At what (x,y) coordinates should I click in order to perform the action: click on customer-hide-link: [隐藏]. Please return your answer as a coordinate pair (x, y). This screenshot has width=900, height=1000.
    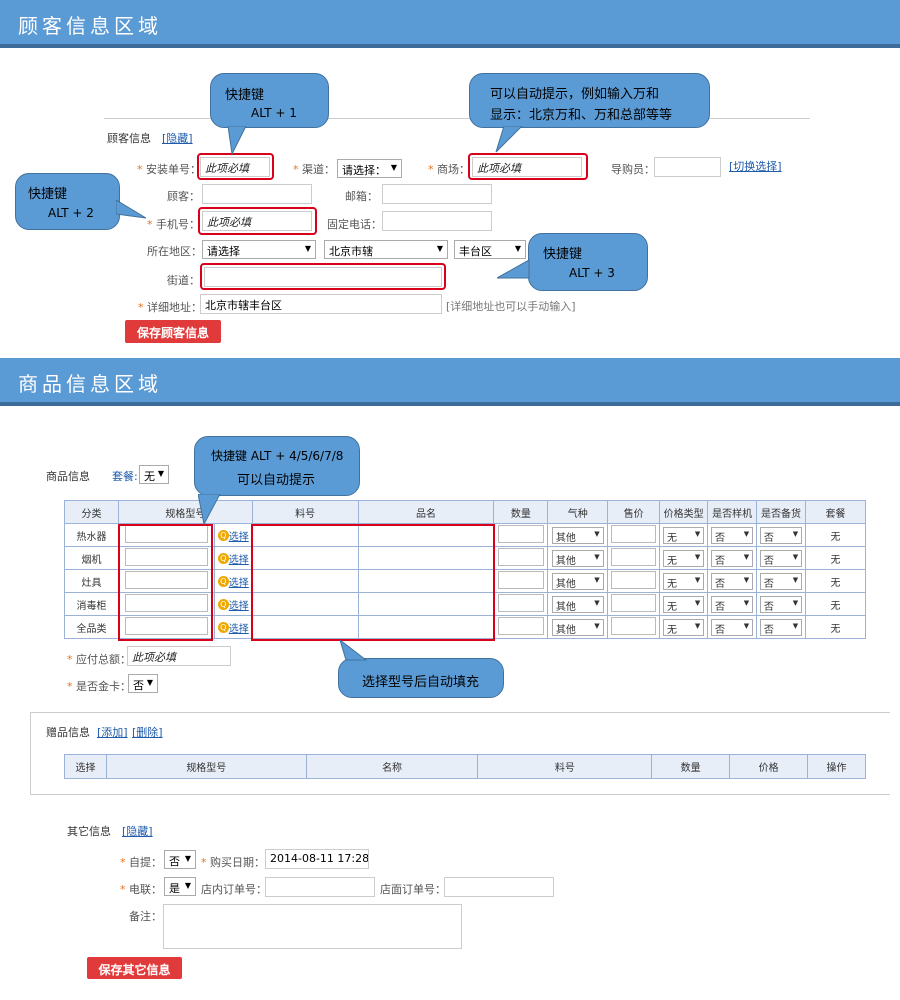
    Looking at the image, I should click on (177, 138).